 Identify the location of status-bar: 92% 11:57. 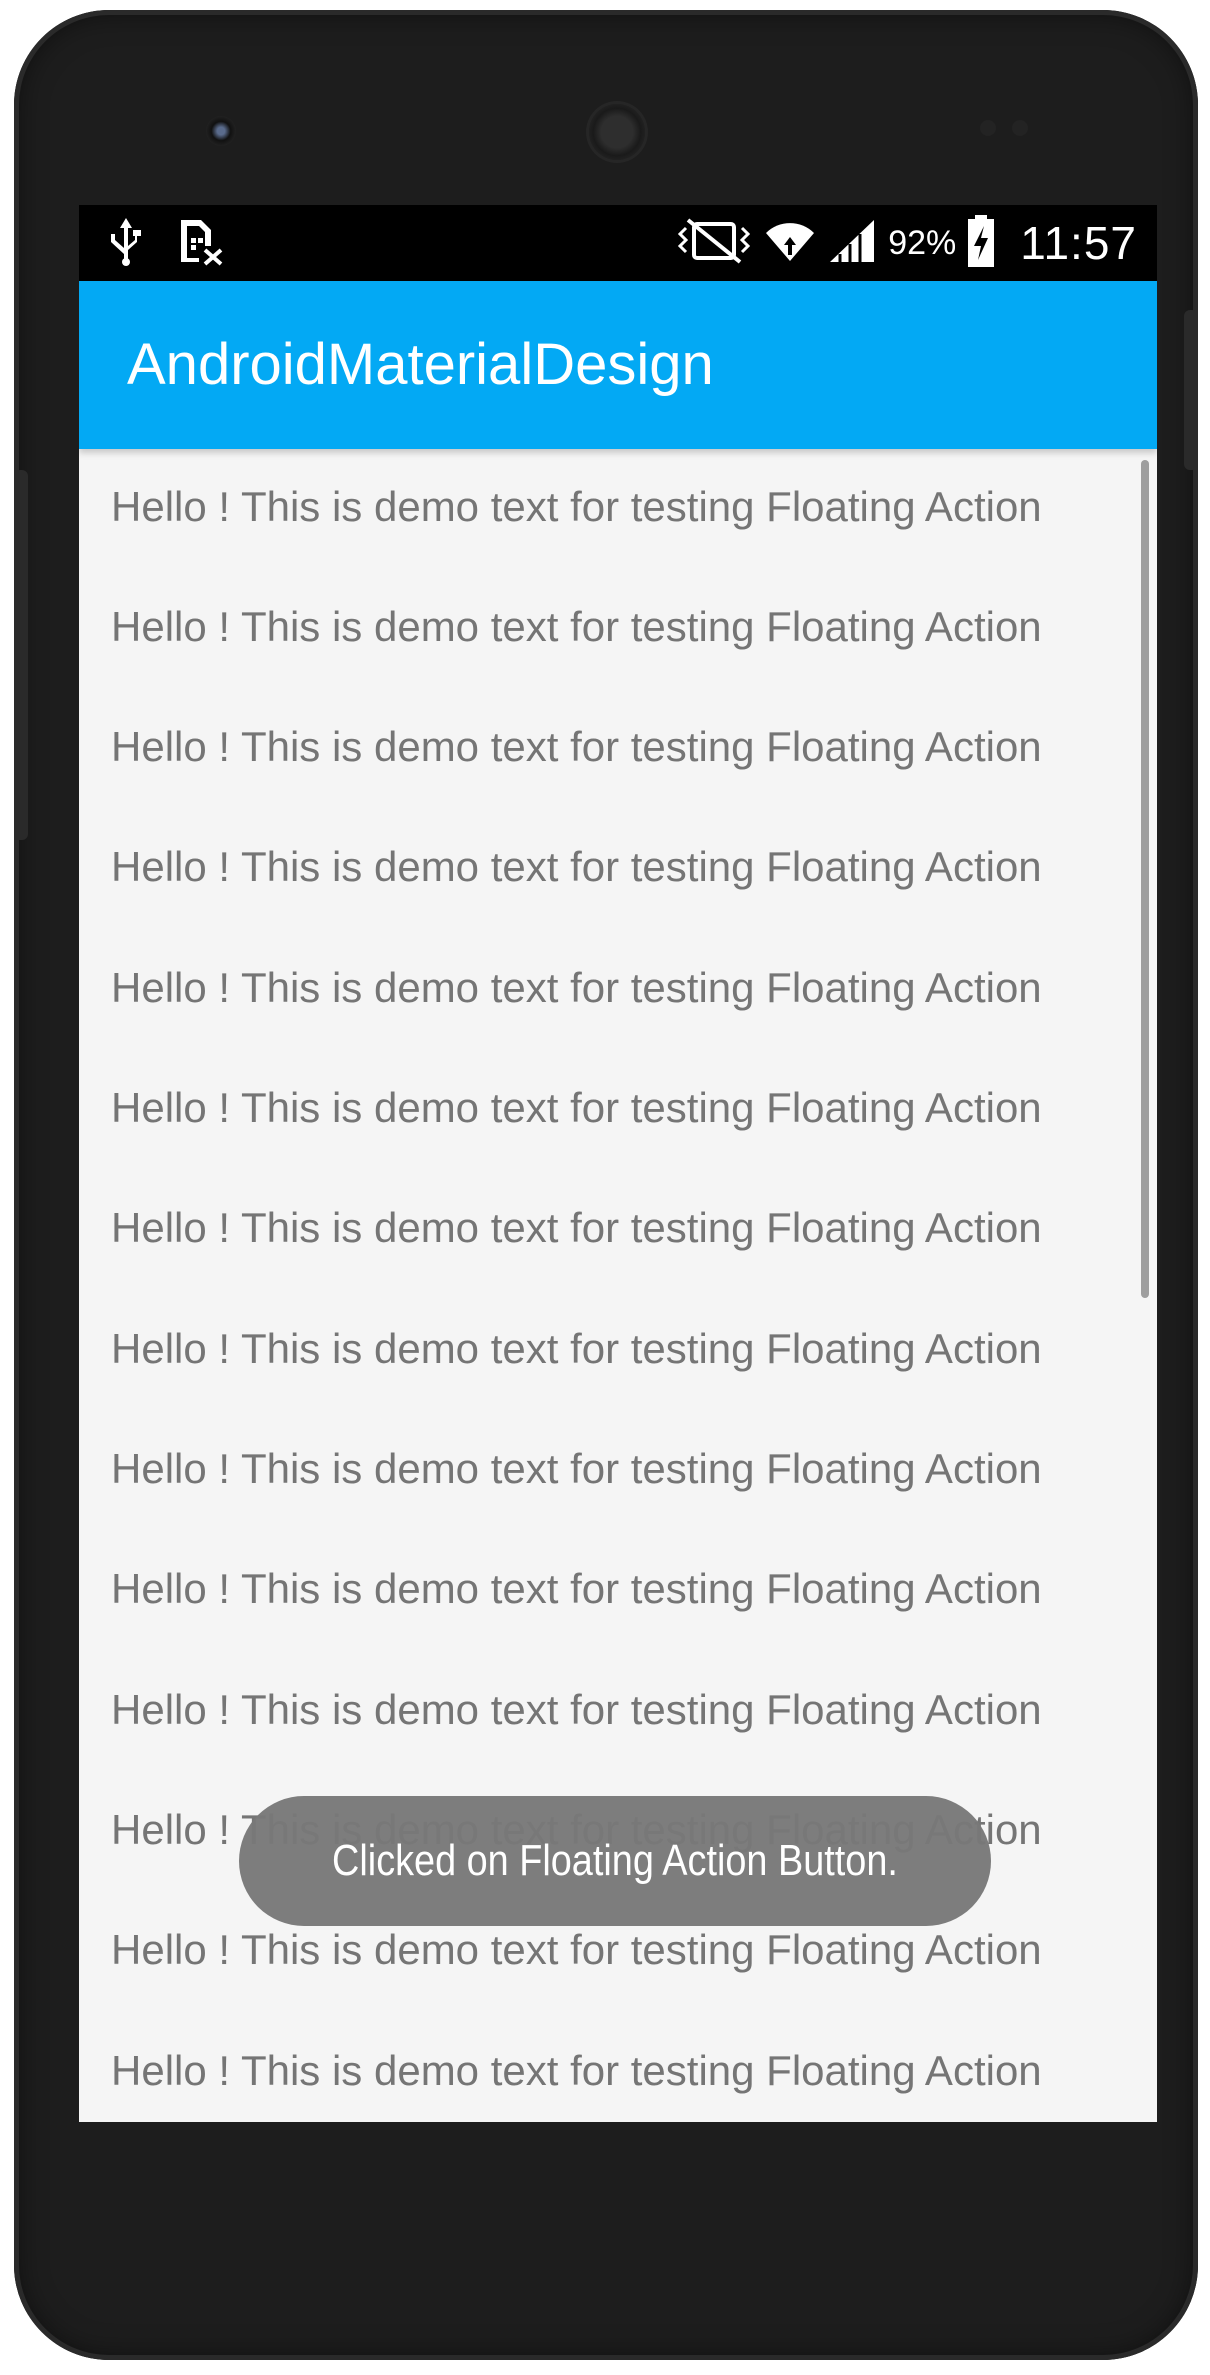
(618, 243).